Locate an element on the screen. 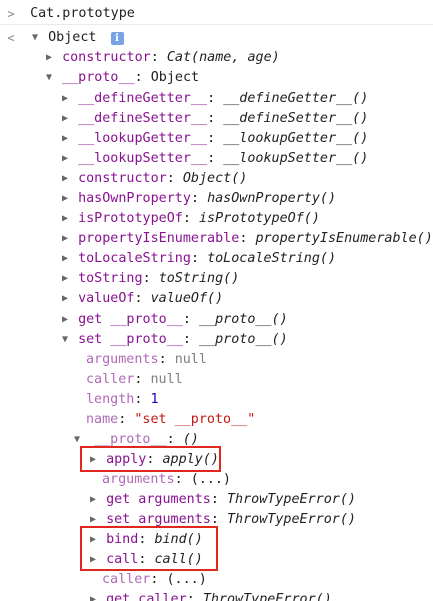  tree-row-set-arguments: ▶ set arguments: ThrowTypeError() is located at coordinates (216, 520).